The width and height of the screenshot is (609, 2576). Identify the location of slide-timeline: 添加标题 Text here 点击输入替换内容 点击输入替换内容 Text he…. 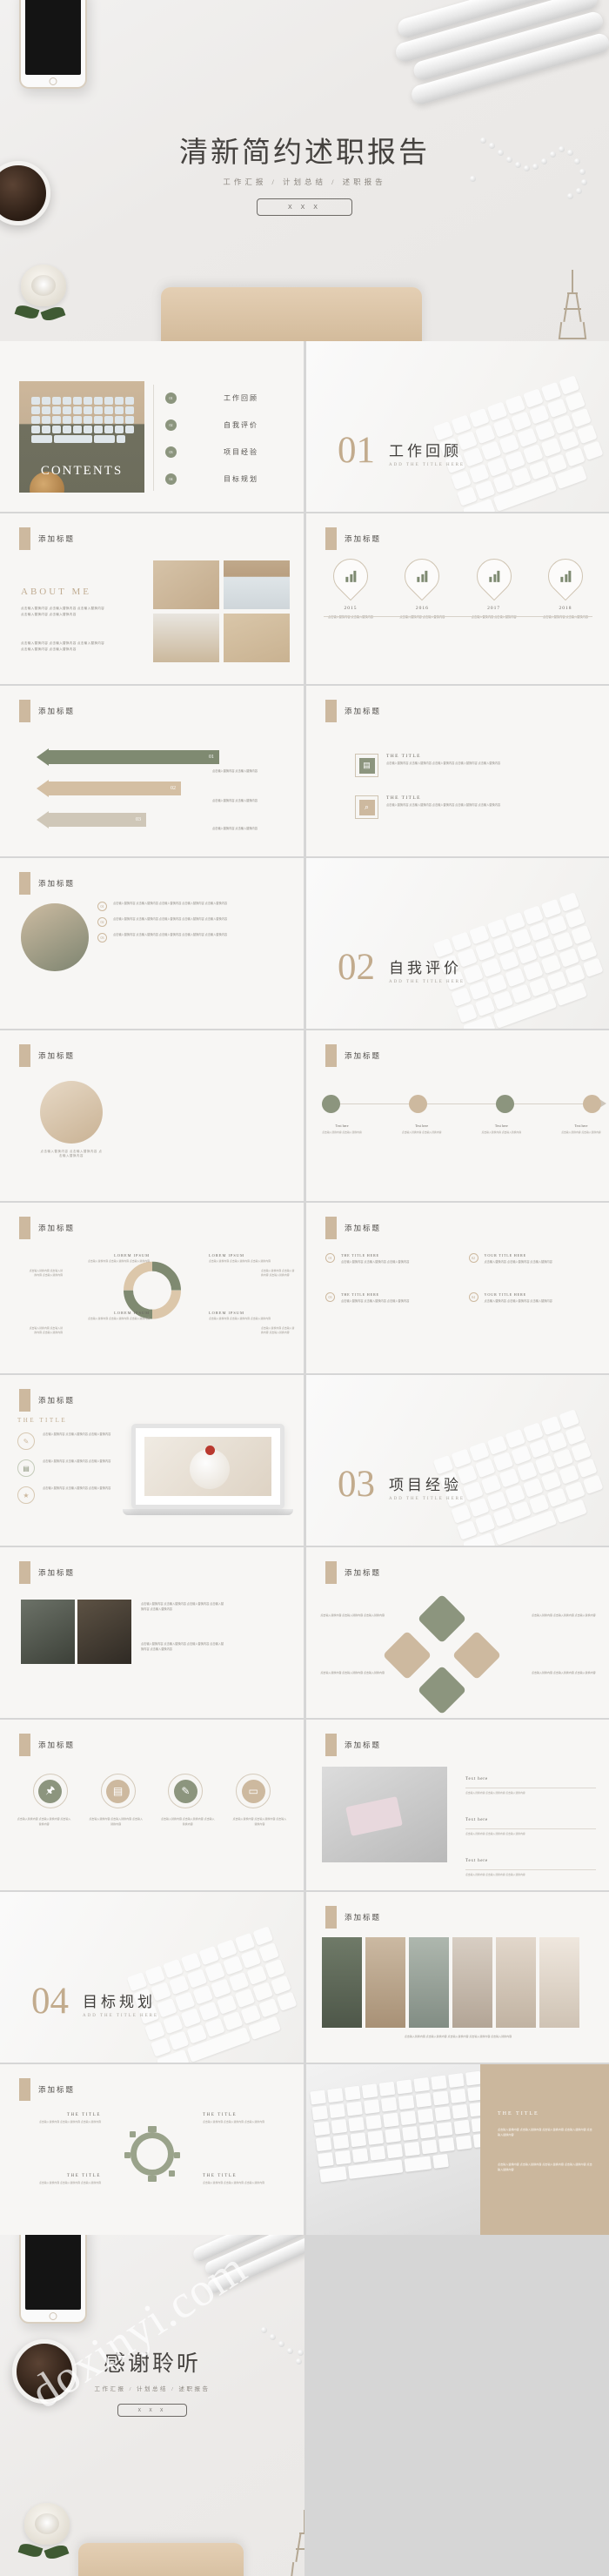
(457, 1116).